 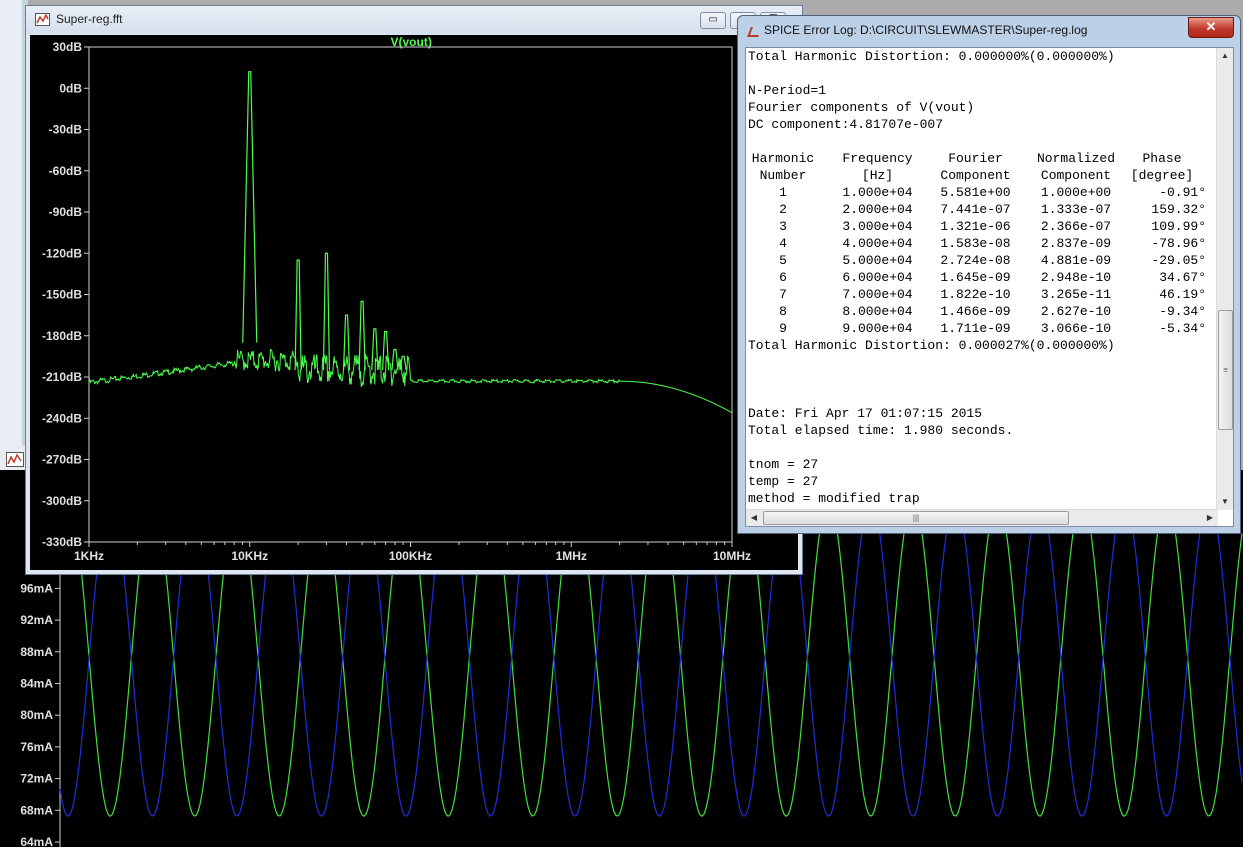 What do you see at coordinates (1076, 277) in the screenshot?
I see `table-cell: 2.948e-10` at bounding box center [1076, 277].